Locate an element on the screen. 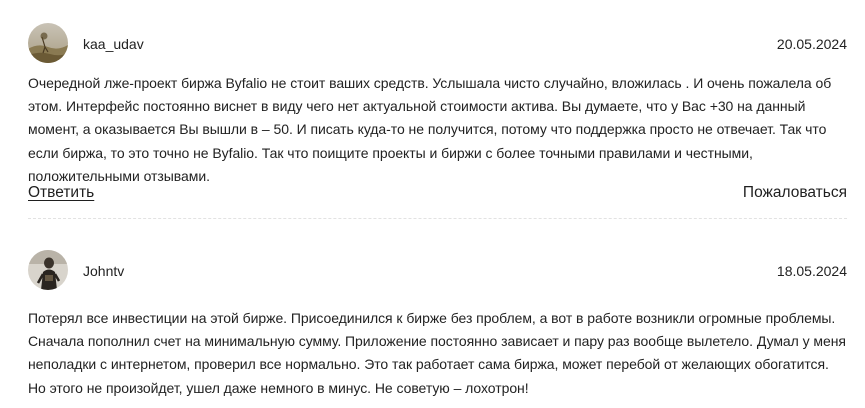 The height and width of the screenshot is (408, 865). landscape-photo-avatar-icon is located at coordinates (48, 43).